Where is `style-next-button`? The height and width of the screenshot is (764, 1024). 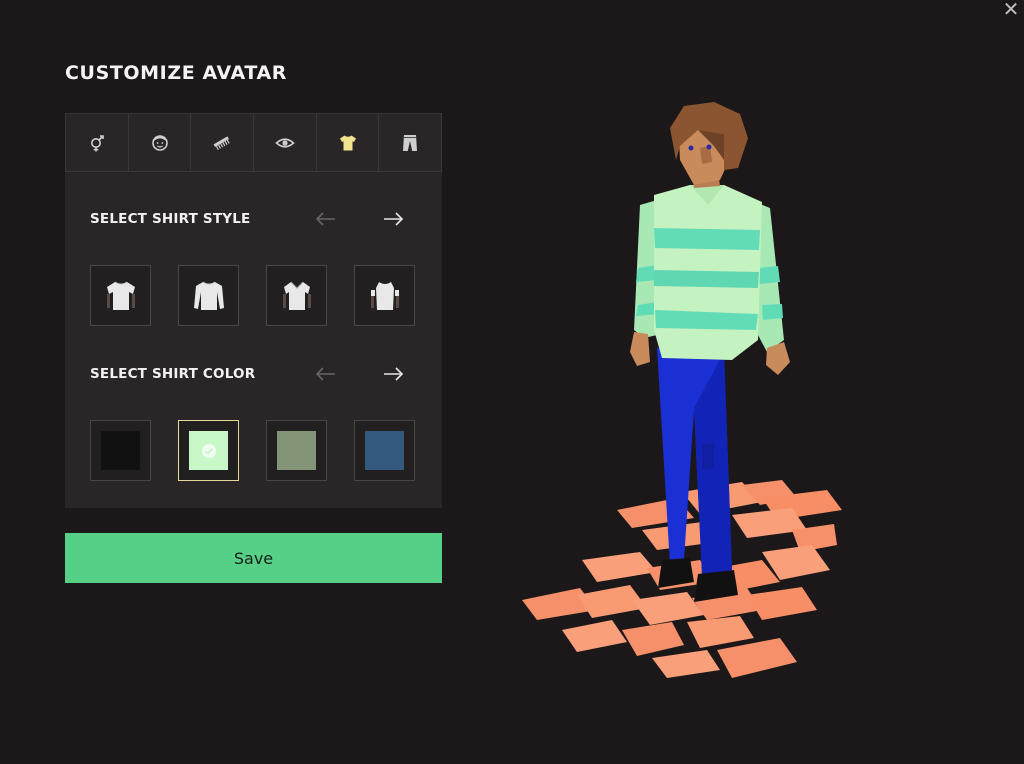 style-next-button is located at coordinates (393, 219).